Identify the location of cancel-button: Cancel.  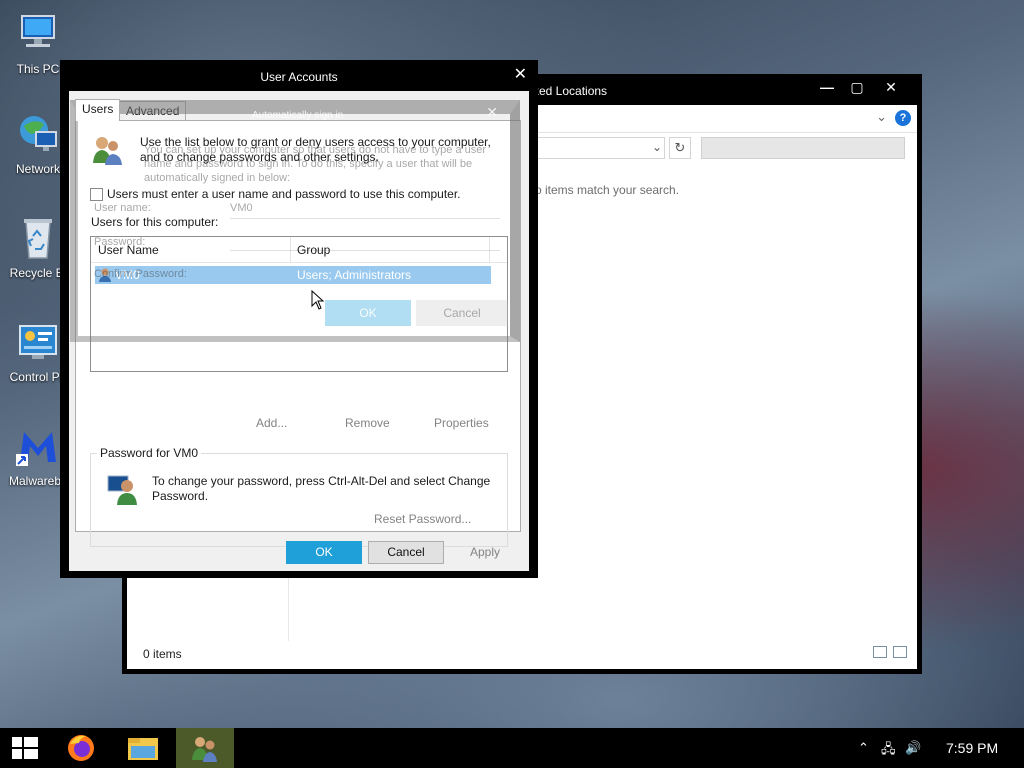
(406, 552).